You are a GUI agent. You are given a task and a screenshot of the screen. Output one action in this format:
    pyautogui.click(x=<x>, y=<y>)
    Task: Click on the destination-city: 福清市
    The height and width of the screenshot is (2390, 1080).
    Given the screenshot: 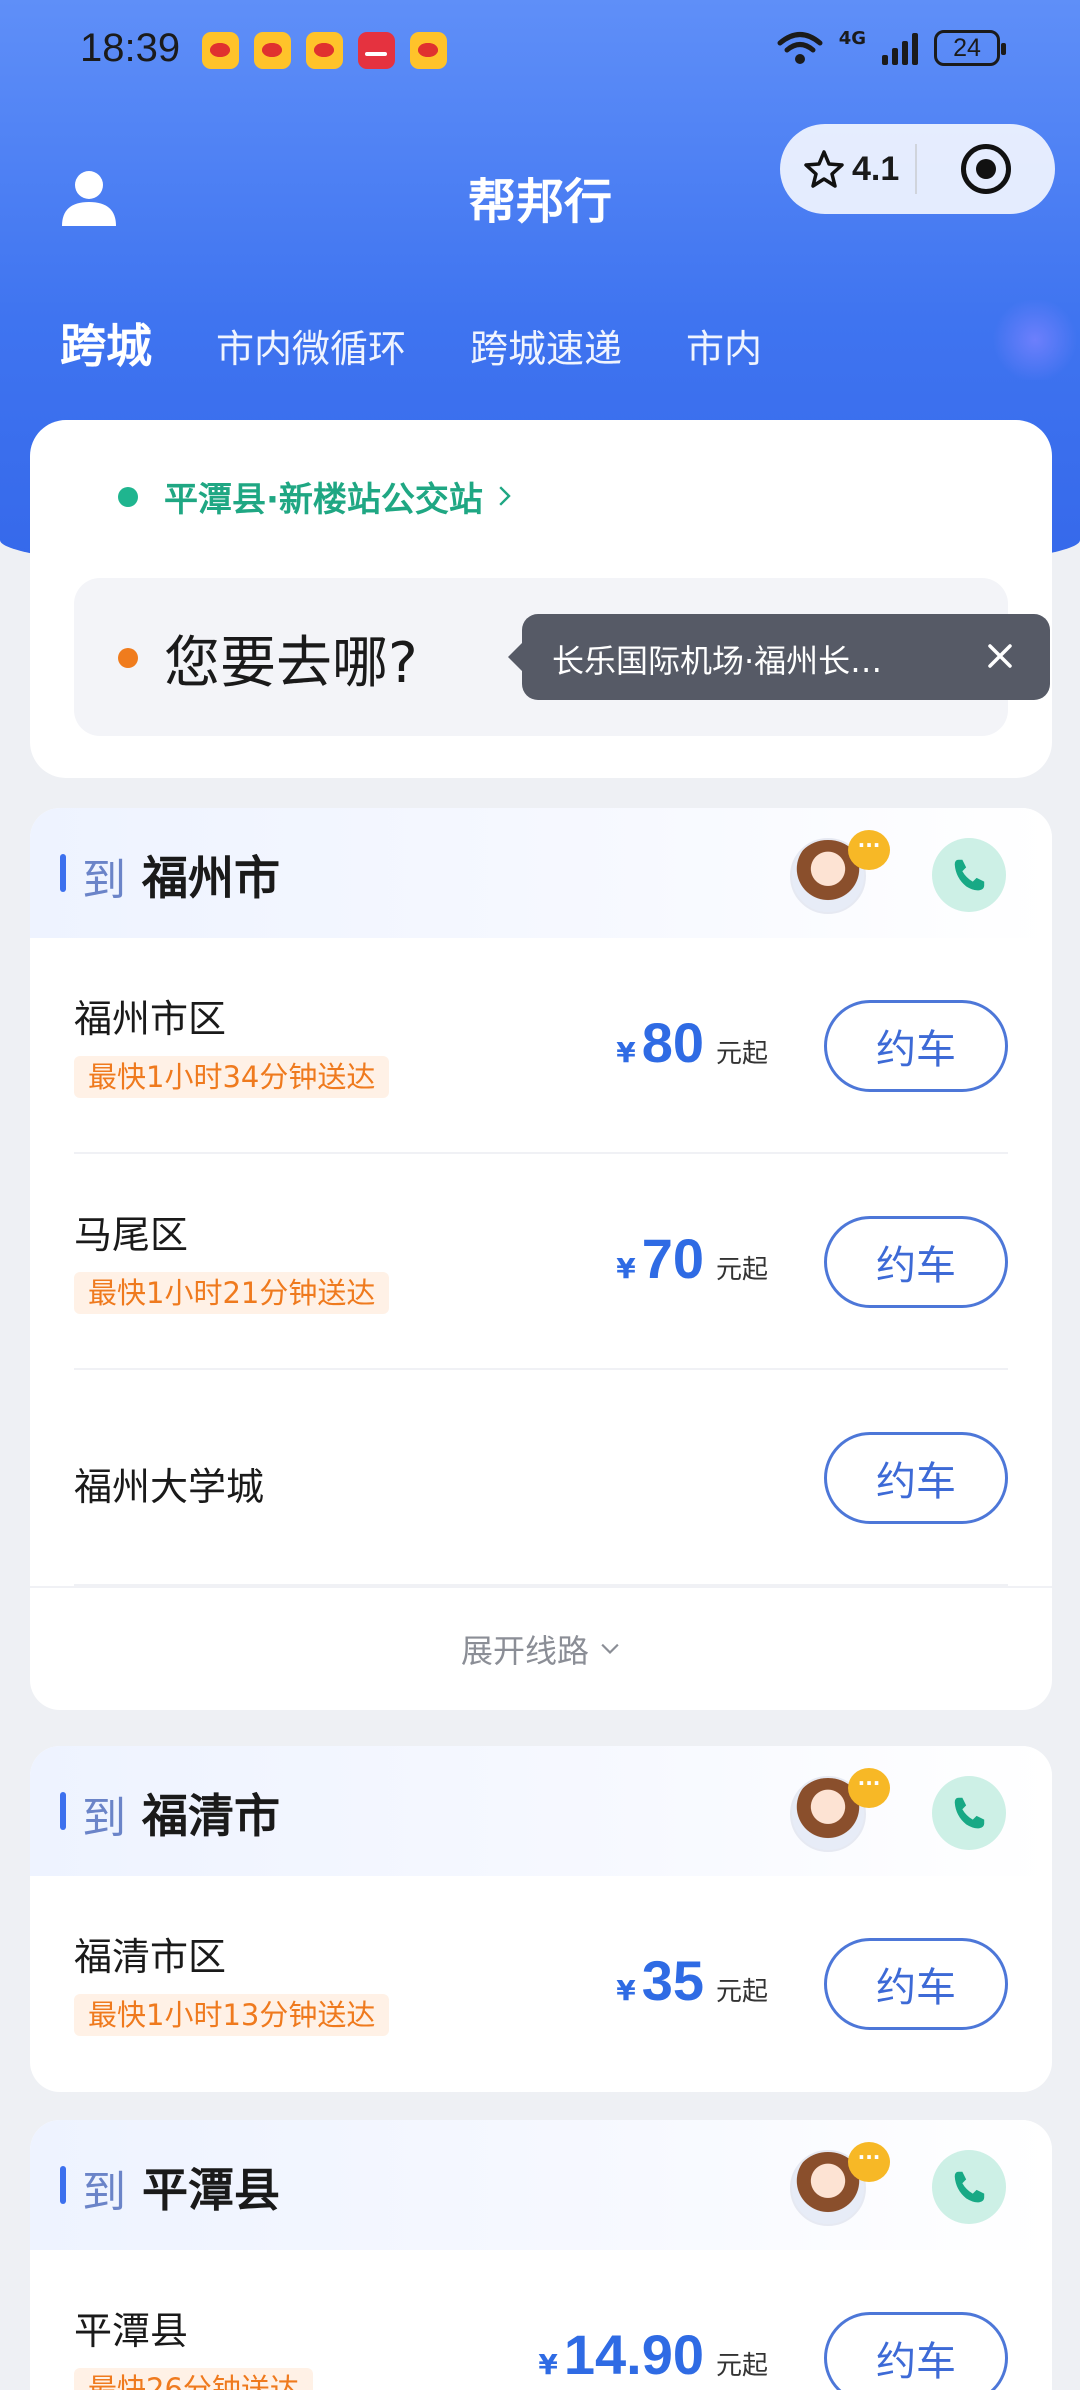 What is the action you would take?
    pyautogui.click(x=211, y=1816)
    